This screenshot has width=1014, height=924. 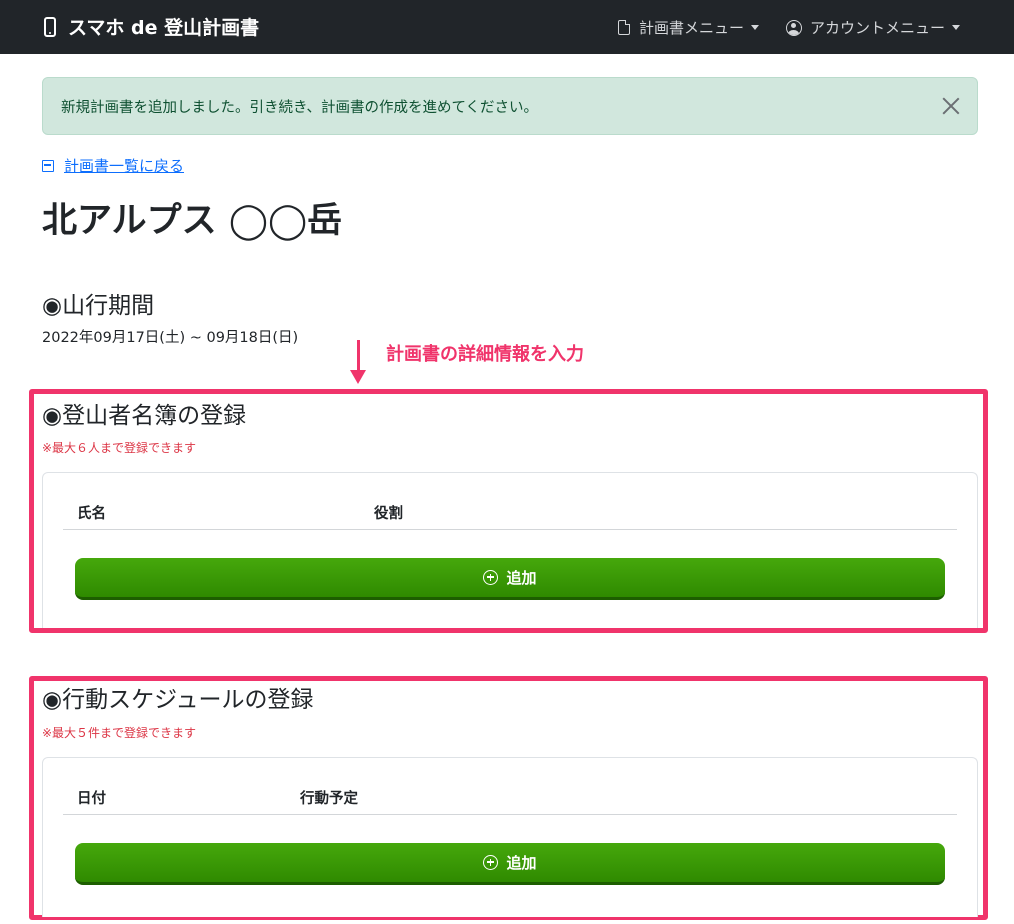 I want to click on brand: スマホ de 登山計画書, so click(x=151, y=26).